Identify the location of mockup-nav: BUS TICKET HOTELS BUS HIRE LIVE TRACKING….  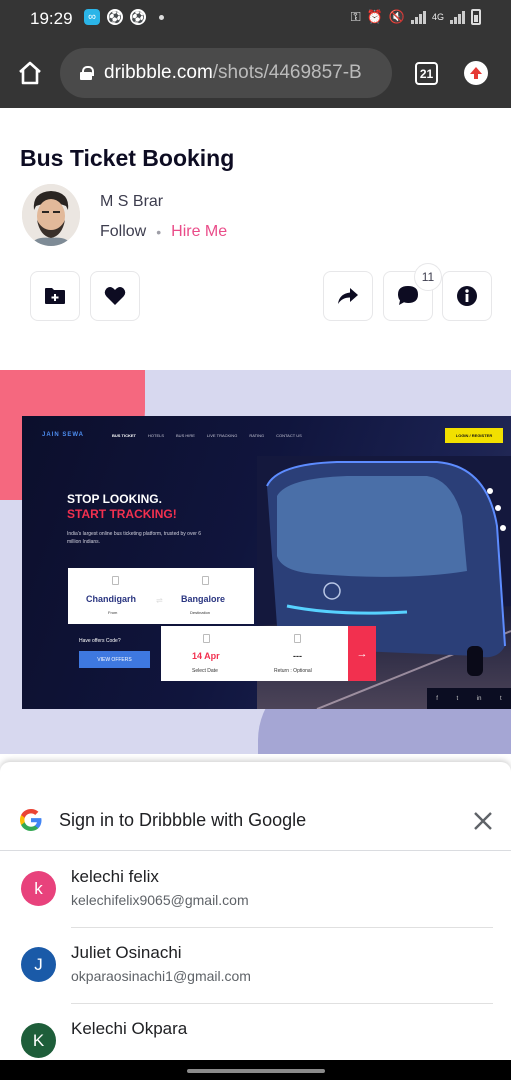
(207, 435).